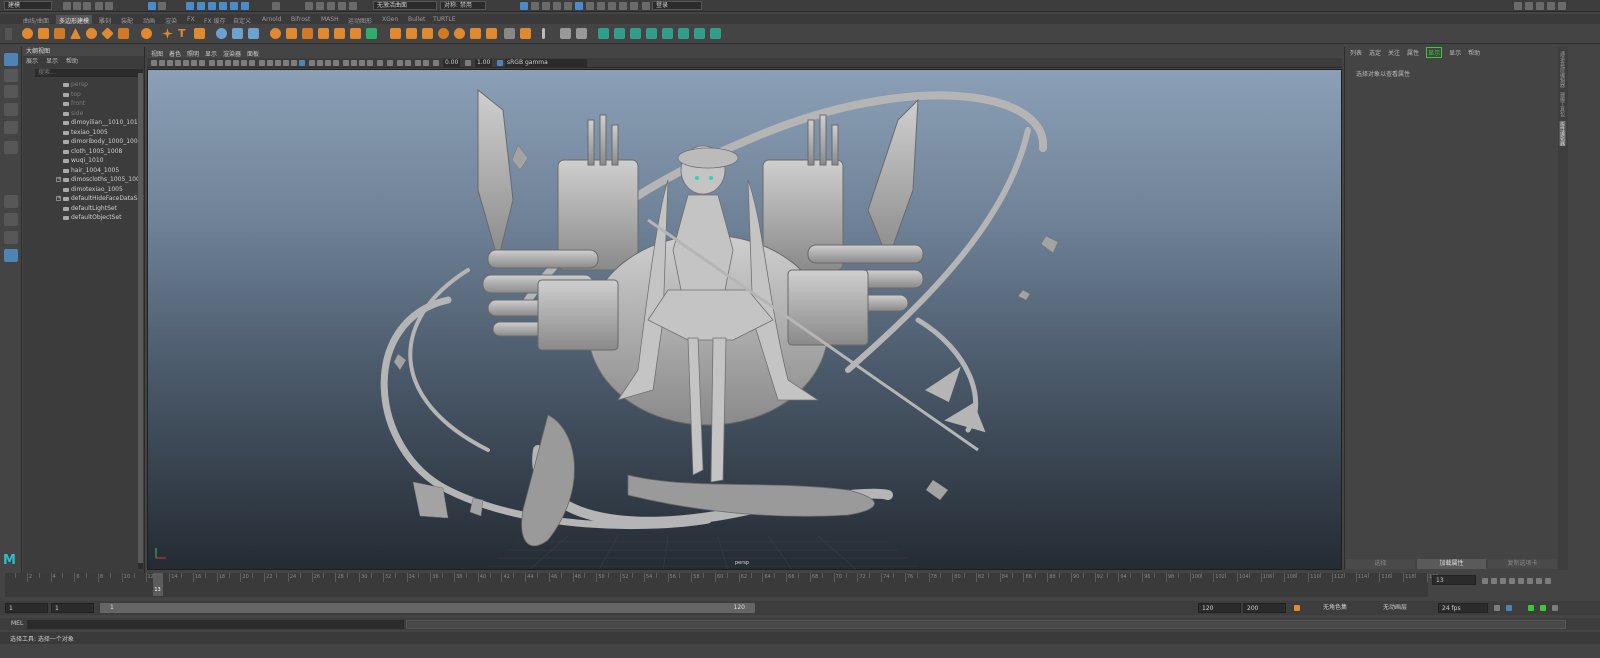 The image size is (1600, 658). Describe the element at coordinates (212, 6) in the screenshot. I see `select-mask-3-icon` at that location.